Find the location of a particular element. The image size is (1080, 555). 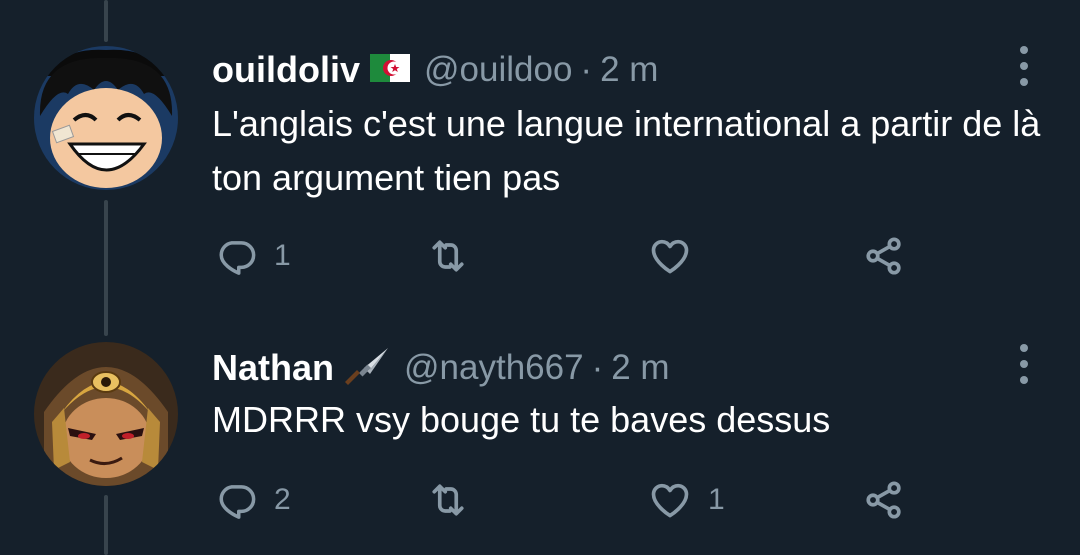

tweet-header: Nathan @nayth667 · 2 m is located at coordinates (441, 368).